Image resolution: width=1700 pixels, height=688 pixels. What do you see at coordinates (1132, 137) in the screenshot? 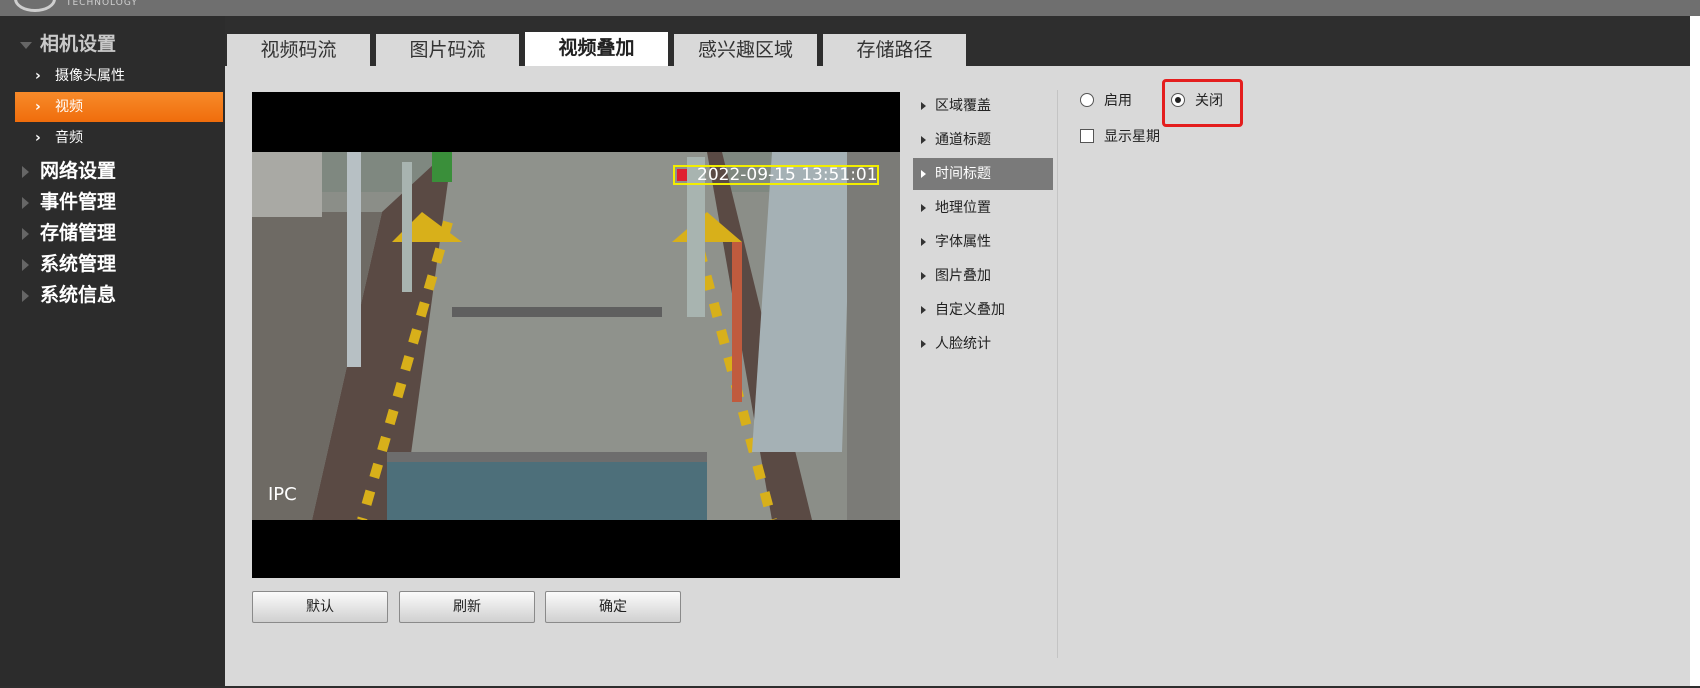
I see `show-week-label: 显示星期` at bounding box center [1132, 137].